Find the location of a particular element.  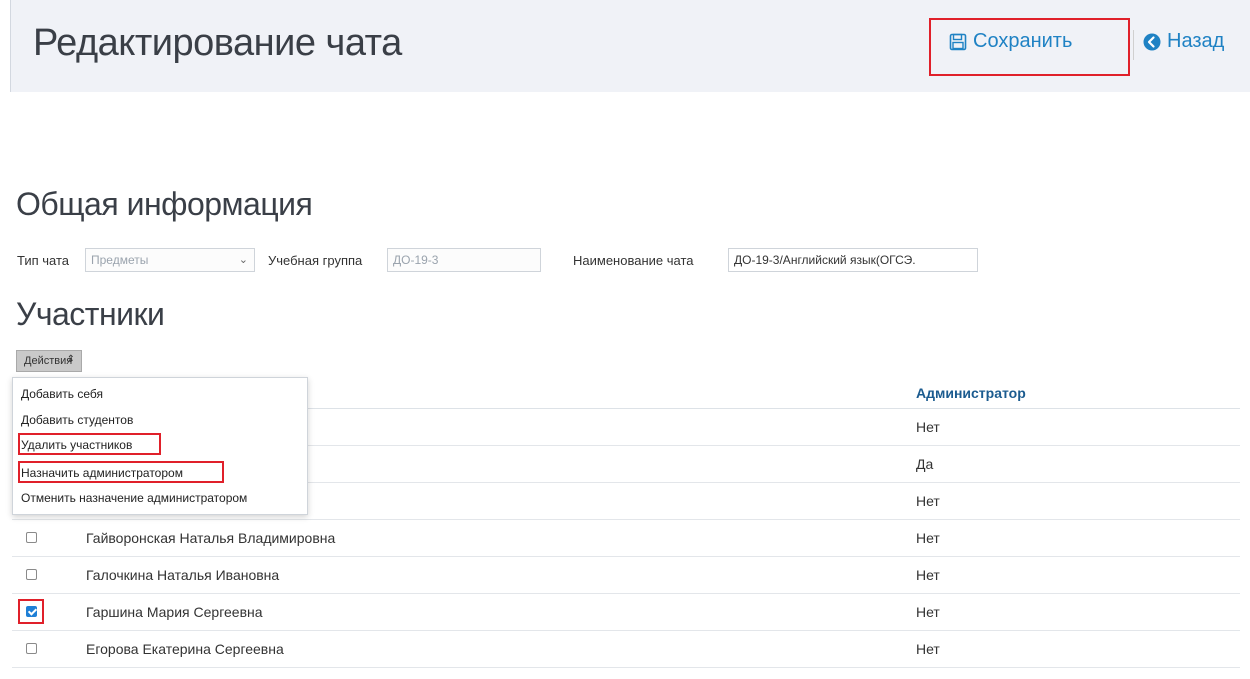

chat-type-label: Тип чата is located at coordinates (43, 260).